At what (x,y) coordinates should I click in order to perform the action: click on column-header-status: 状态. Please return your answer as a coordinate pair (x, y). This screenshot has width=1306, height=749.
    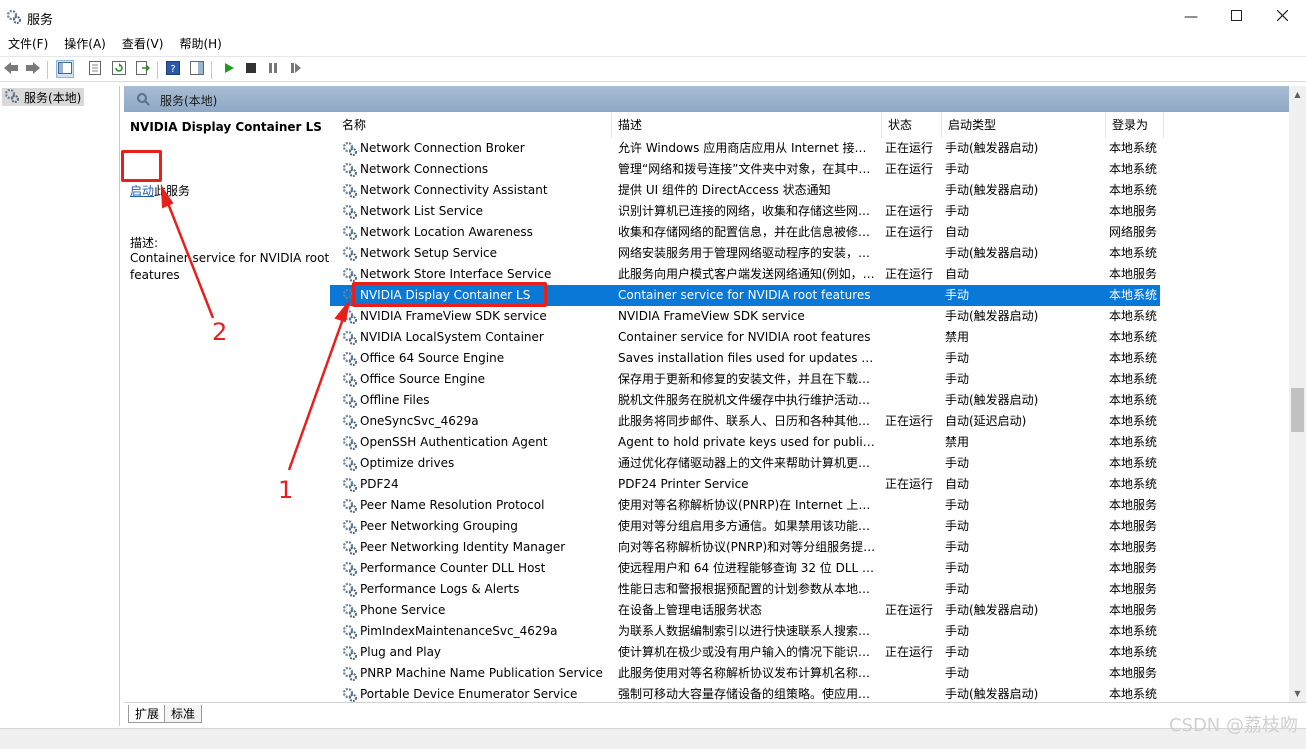
    Looking at the image, I should click on (912, 125).